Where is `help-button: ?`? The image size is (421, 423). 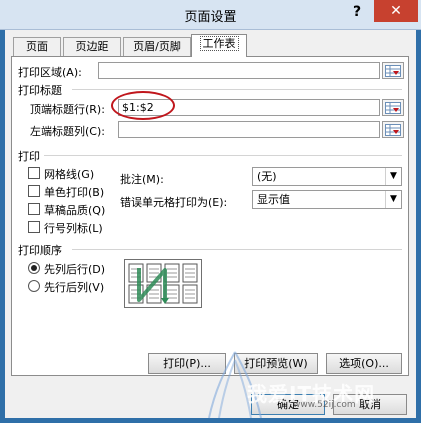 help-button: ? is located at coordinates (357, 12).